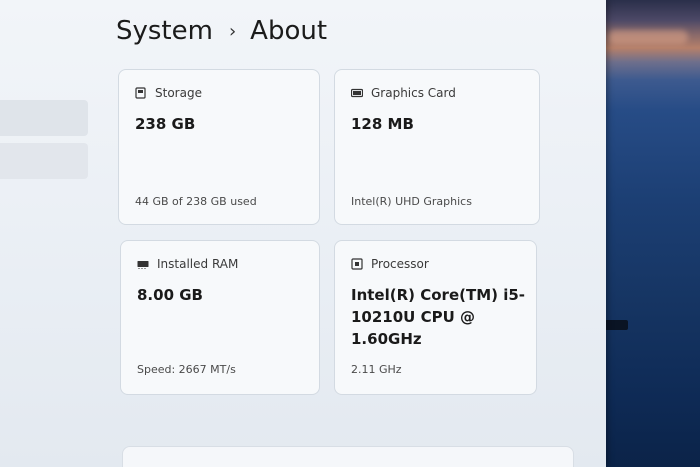  Describe the element at coordinates (648, 37) in the screenshot. I see `wallpaper-cloud` at that location.